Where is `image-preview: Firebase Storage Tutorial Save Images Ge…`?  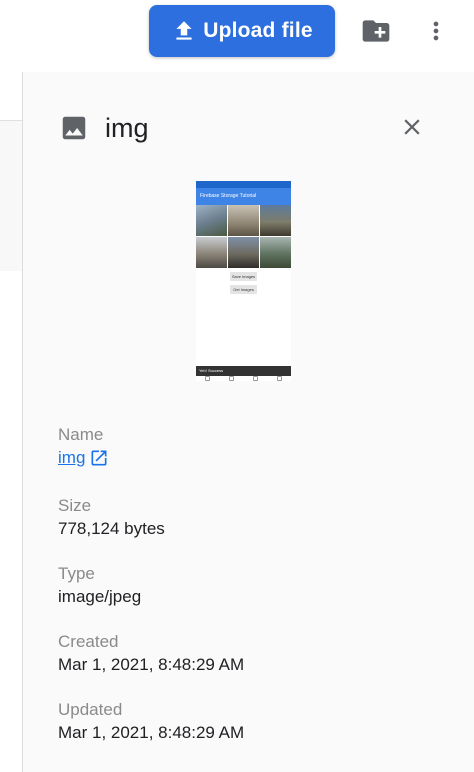 image-preview: Firebase Storage Tutorial Save Images Ge… is located at coordinates (243, 281).